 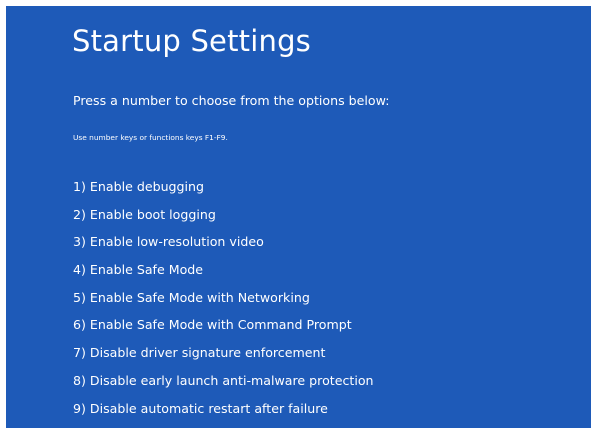 What do you see at coordinates (191, 41) in the screenshot?
I see `page-title: Startup Settings` at bounding box center [191, 41].